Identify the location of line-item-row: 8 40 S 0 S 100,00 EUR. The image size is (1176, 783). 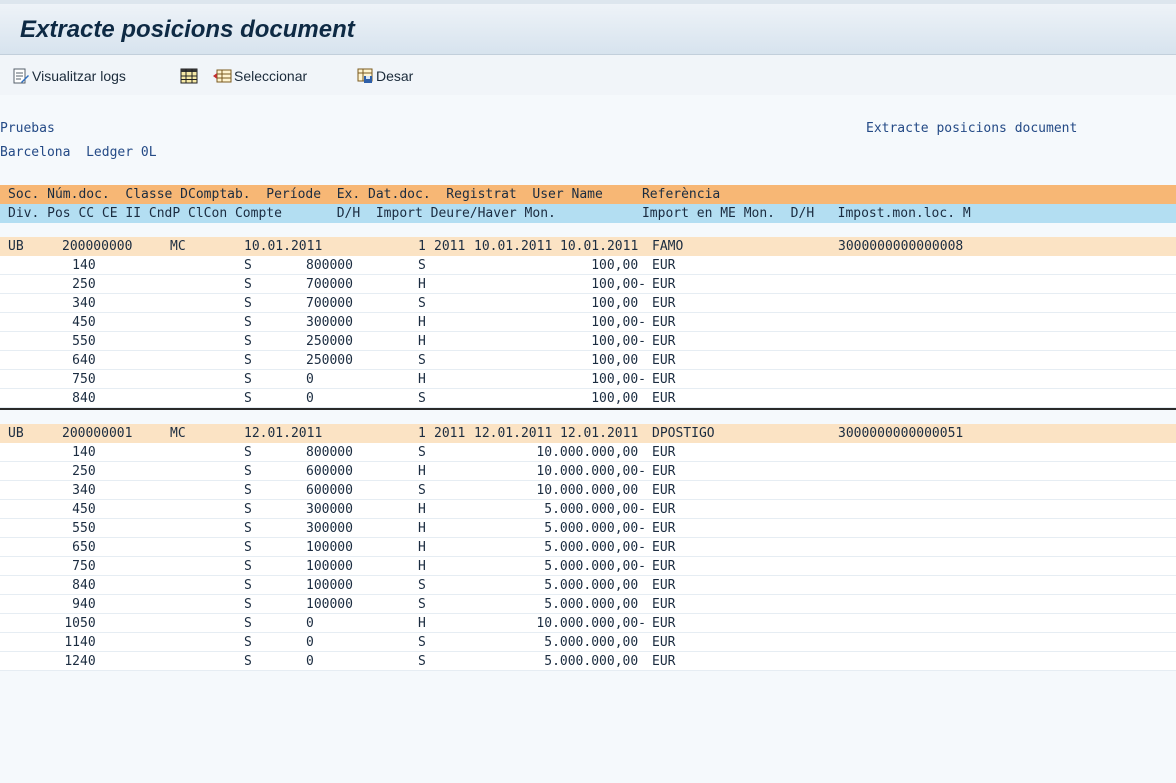
(588, 398).